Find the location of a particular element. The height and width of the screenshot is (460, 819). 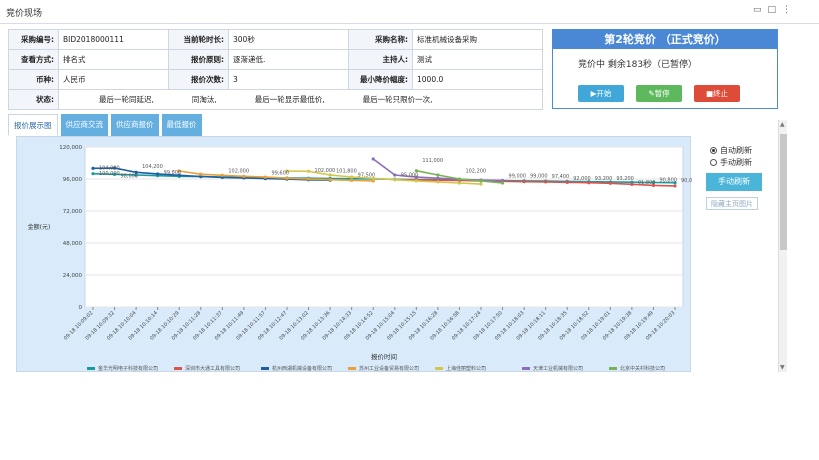

refresh-panel: 自动刷新 手动刷新 手动刷新 隐藏主页图片 is located at coordinates (738, 177).